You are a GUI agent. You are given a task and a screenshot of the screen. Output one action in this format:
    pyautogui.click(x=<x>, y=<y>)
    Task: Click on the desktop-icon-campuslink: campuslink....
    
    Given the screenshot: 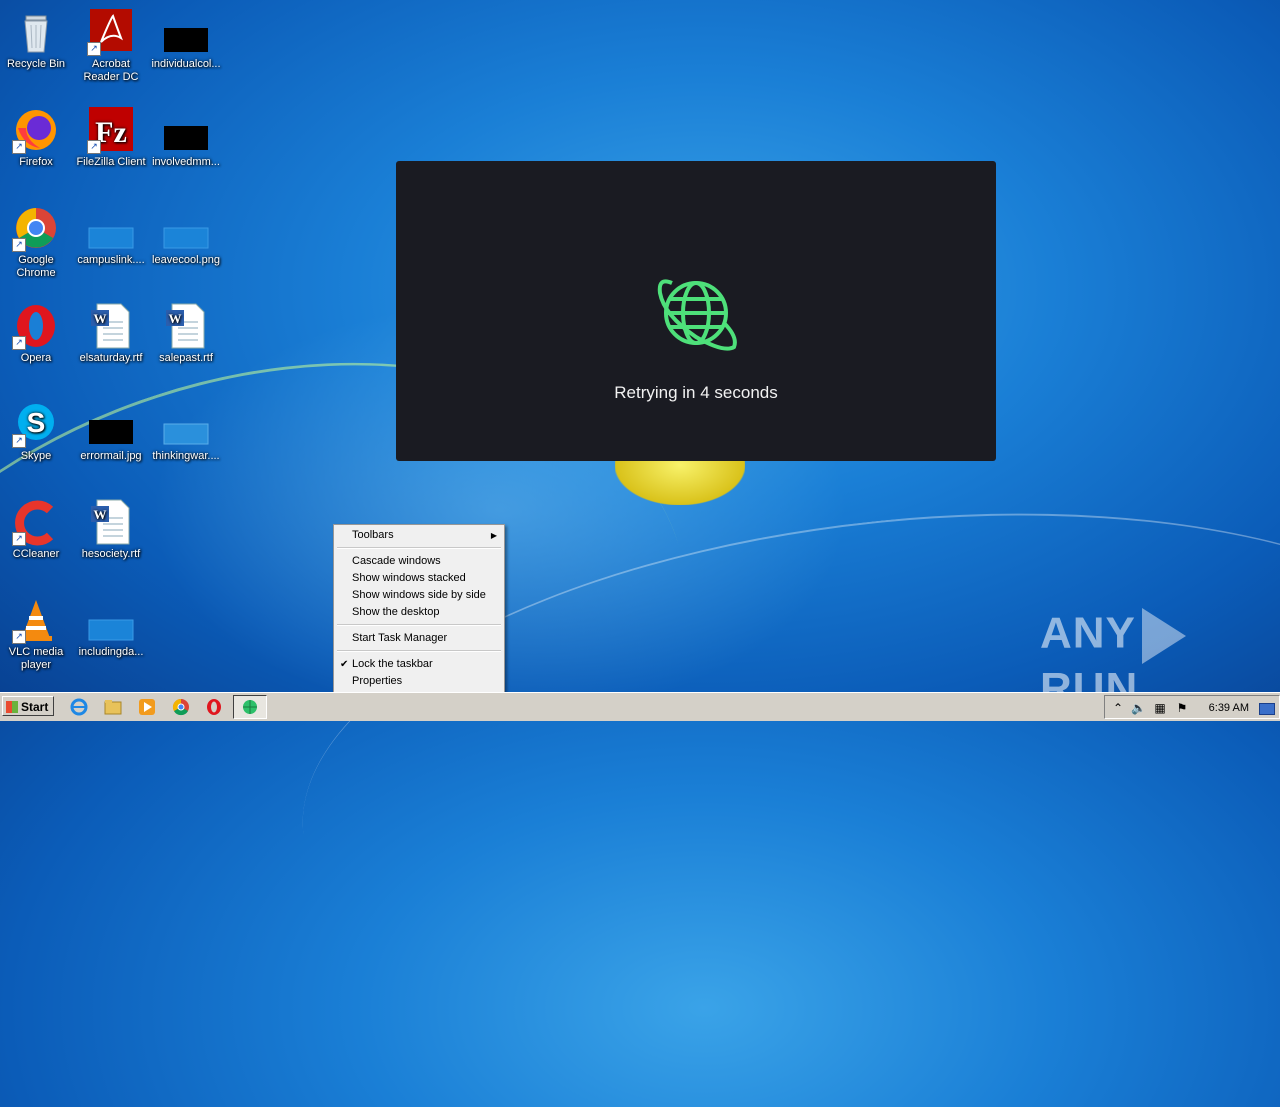 What is the action you would take?
    pyautogui.click(x=111, y=235)
    